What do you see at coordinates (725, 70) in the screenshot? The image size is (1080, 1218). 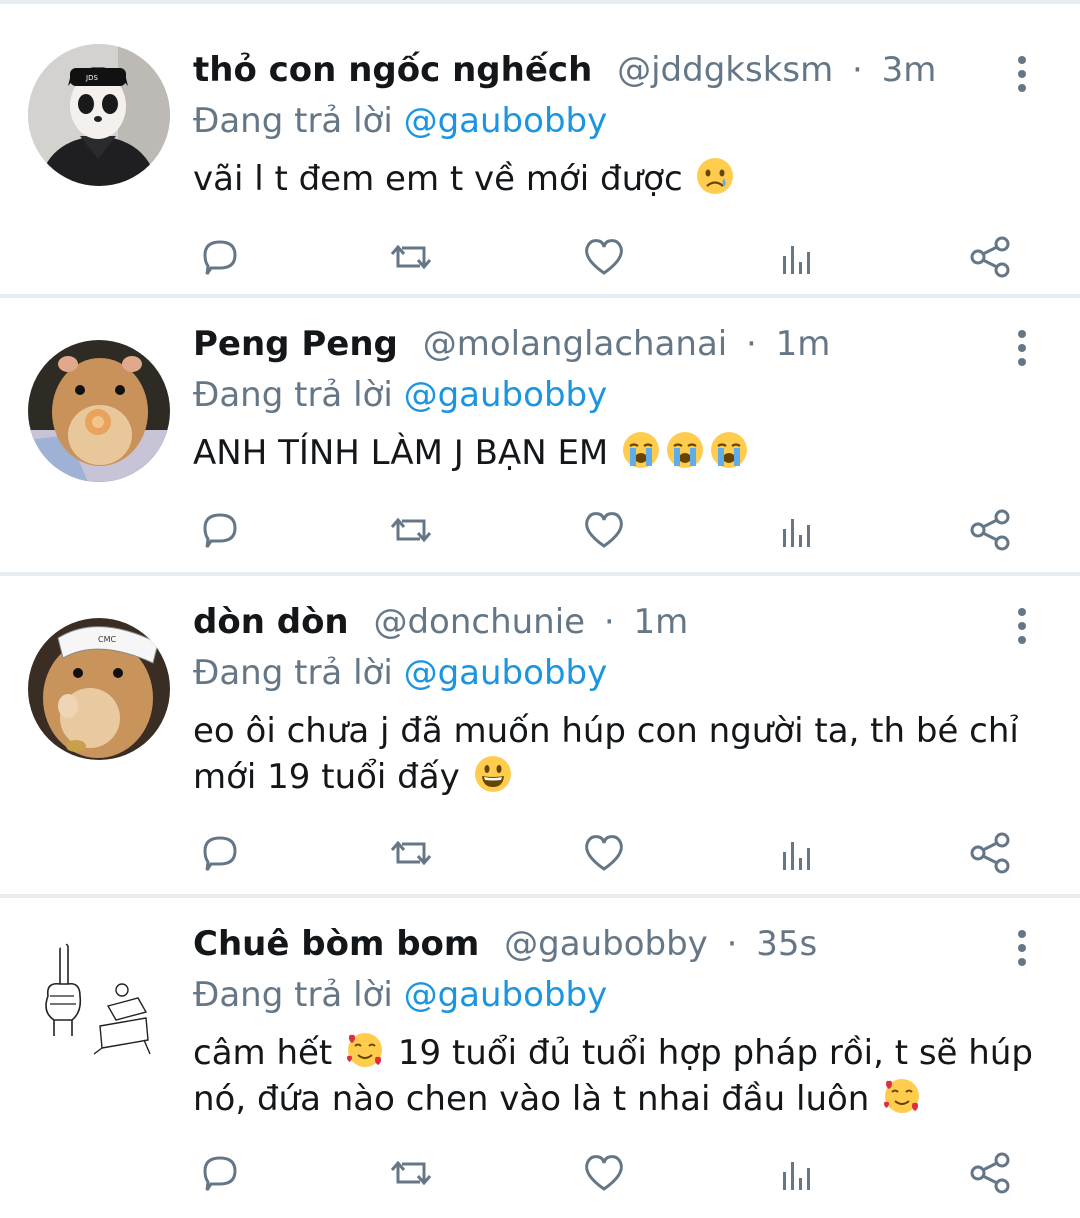 I see `user-handle: @jddgksksm` at bounding box center [725, 70].